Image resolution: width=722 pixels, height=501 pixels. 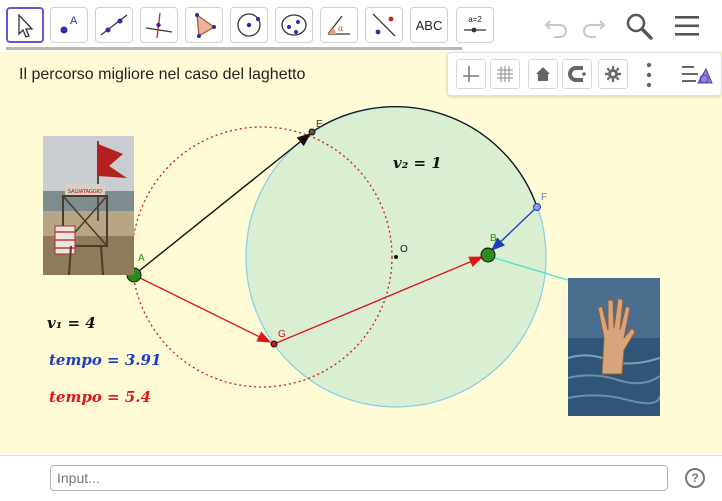 I want to click on drowning-hand-image, so click(x=614, y=347).